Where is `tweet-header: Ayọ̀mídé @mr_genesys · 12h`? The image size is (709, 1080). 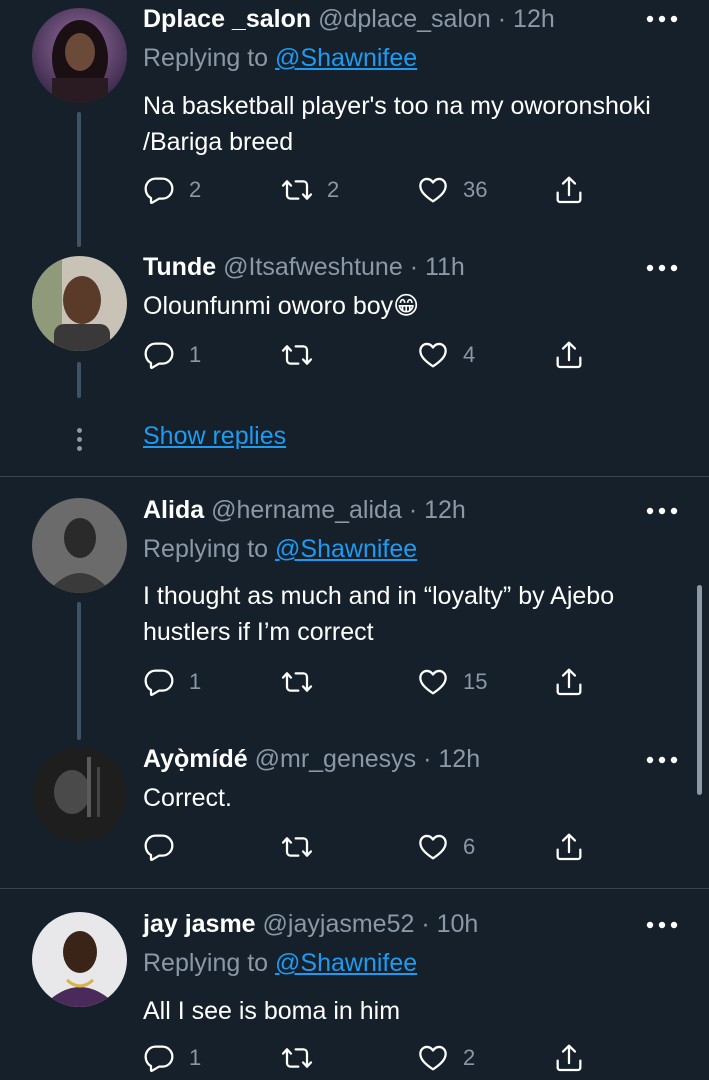
tweet-header: Ayọ̀mídé @mr_genesys · 12h is located at coordinates (311, 759).